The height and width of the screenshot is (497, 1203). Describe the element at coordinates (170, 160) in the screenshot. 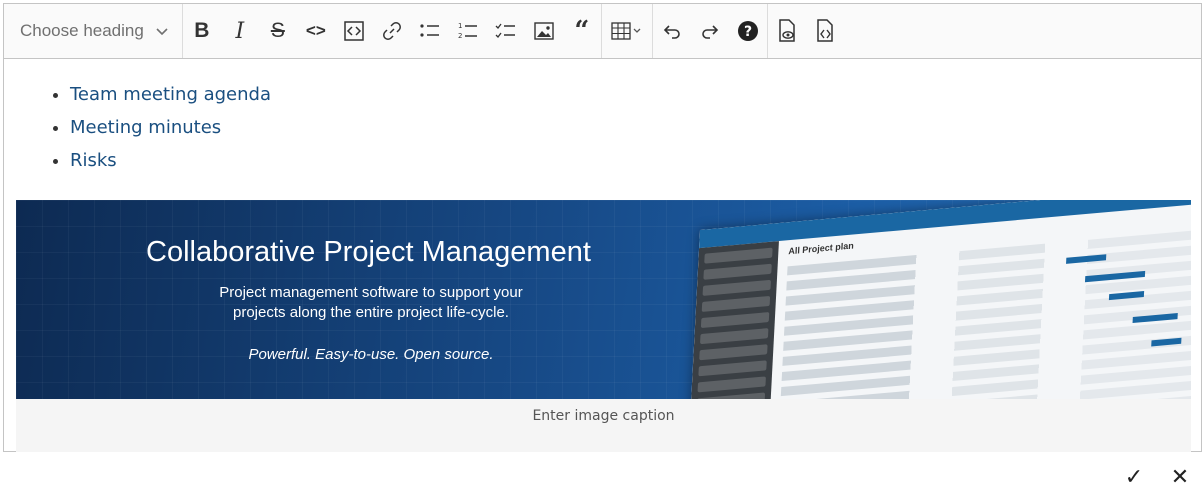

I see `list-item: Risks` at that location.